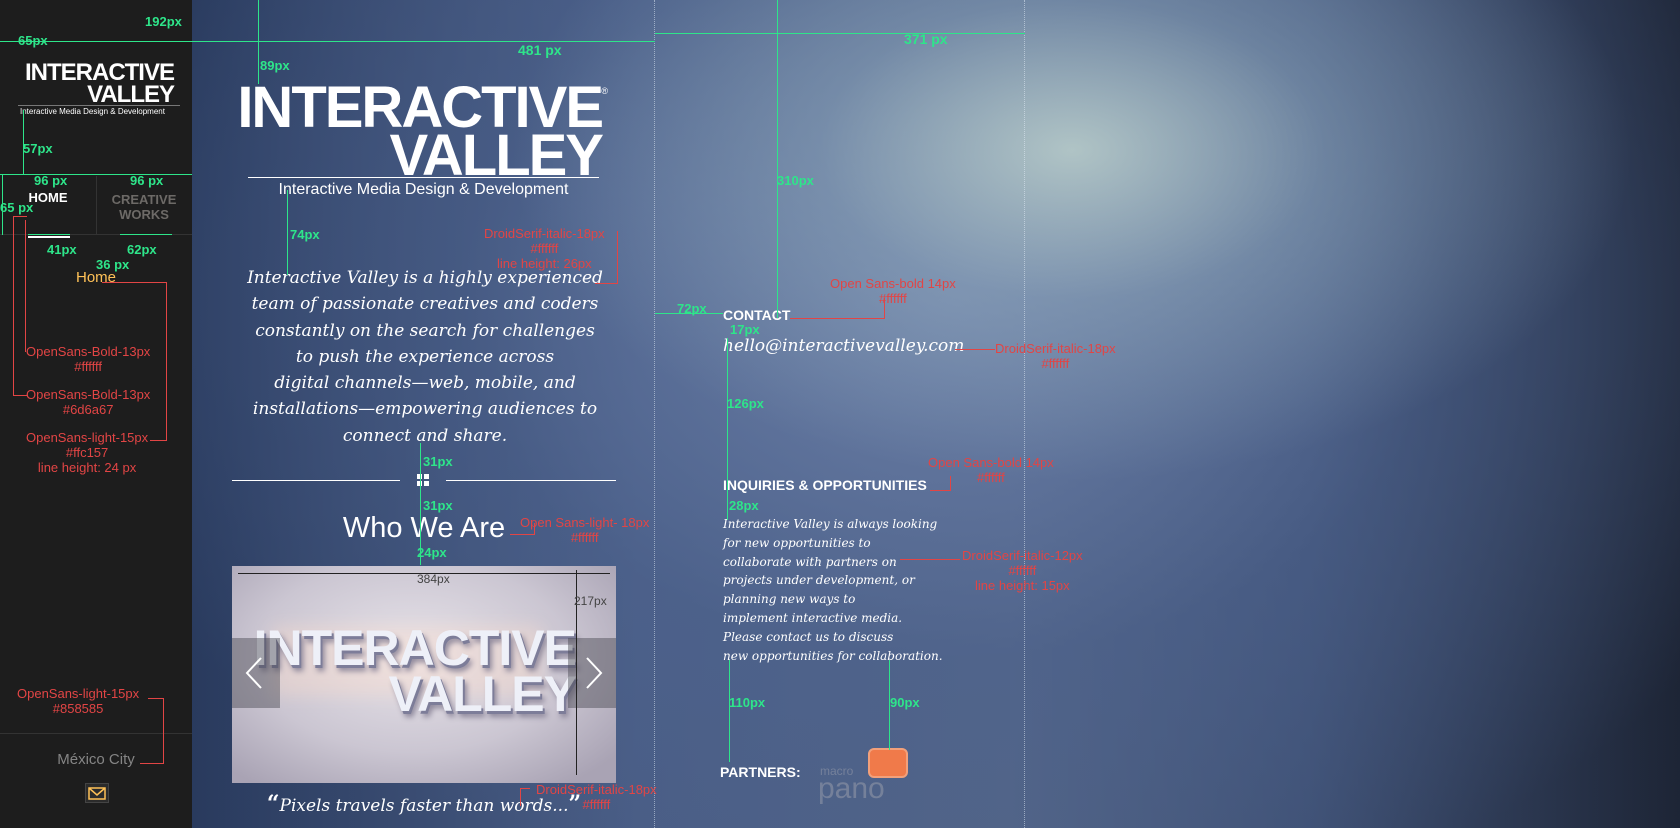 This screenshot has height=828, width=1680. What do you see at coordinates (830, 524) in the screenshot?
I see `inquiries-line: Interactive Valley is always looking` at bounding box center [830, 524].